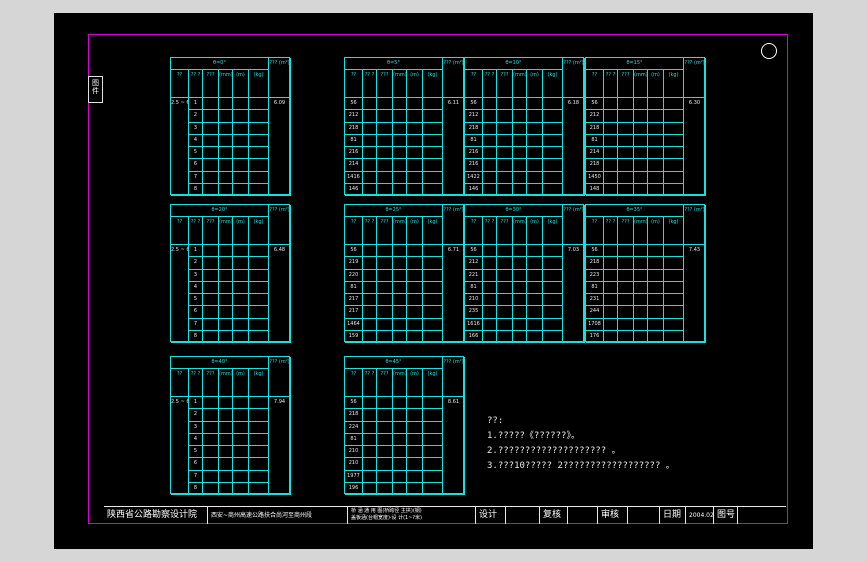  What do you see at coordinates (474, 312) in the screenshot?
I see `table-cell: 235` at bounding box center [474, 312].